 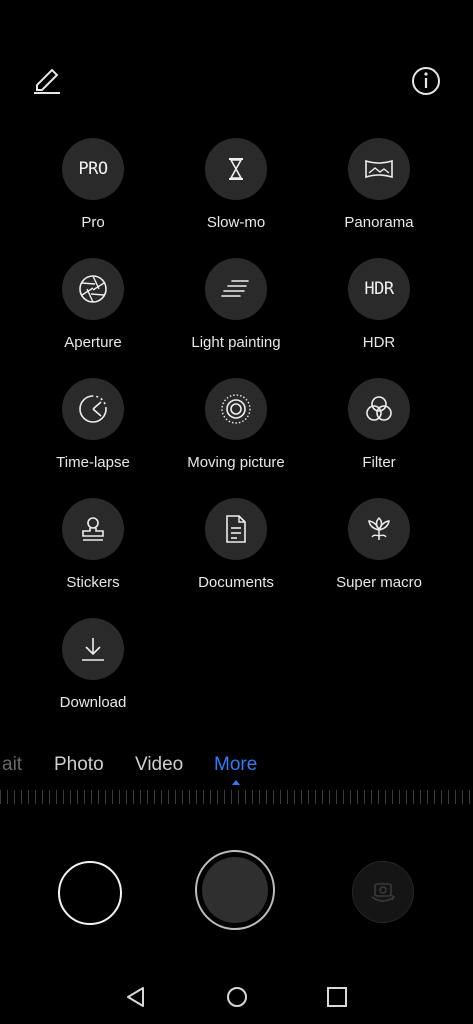 I want to click on pro-icon: PRO, so click(x=93, y=169).